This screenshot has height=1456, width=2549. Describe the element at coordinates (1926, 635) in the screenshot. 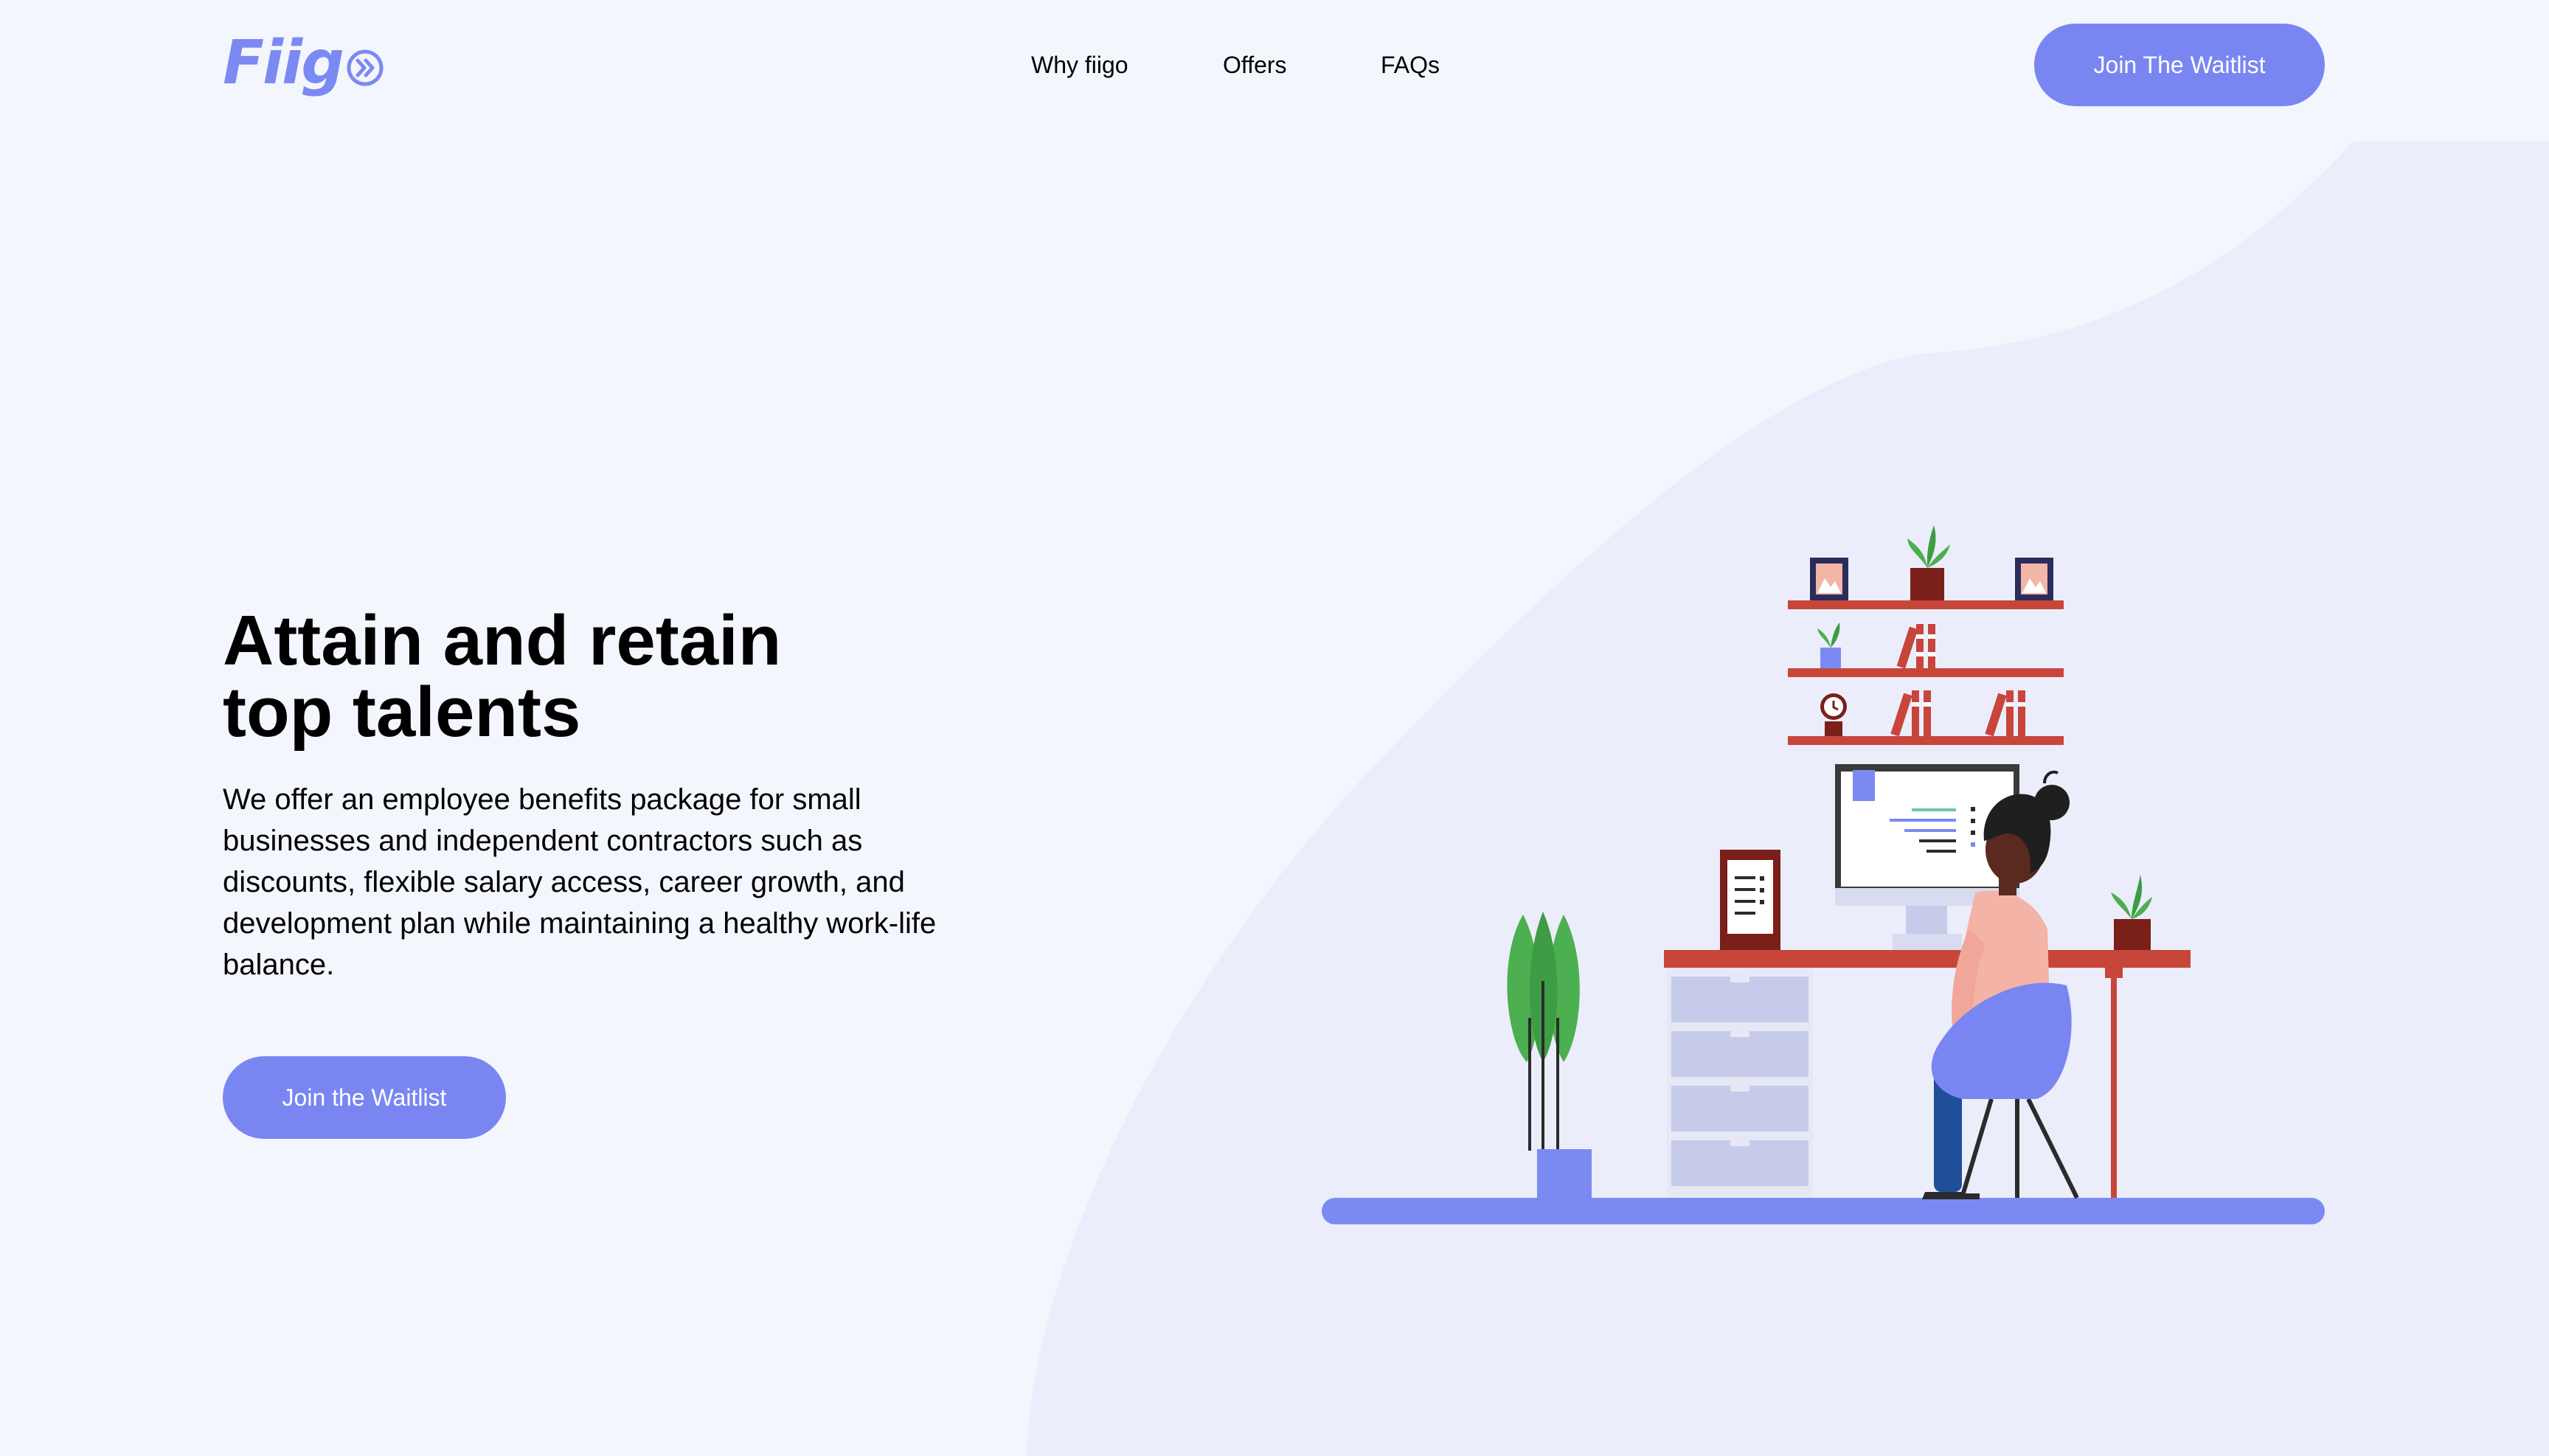

I see `wall-shelves` at that location.